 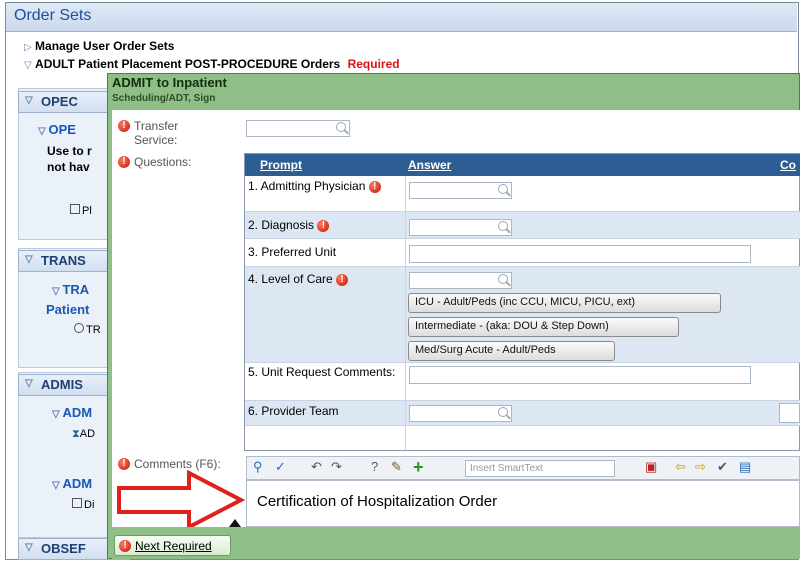 I want to click on prompt-level-of-care: 4. Level of Care !, so click(x=298, y=279).